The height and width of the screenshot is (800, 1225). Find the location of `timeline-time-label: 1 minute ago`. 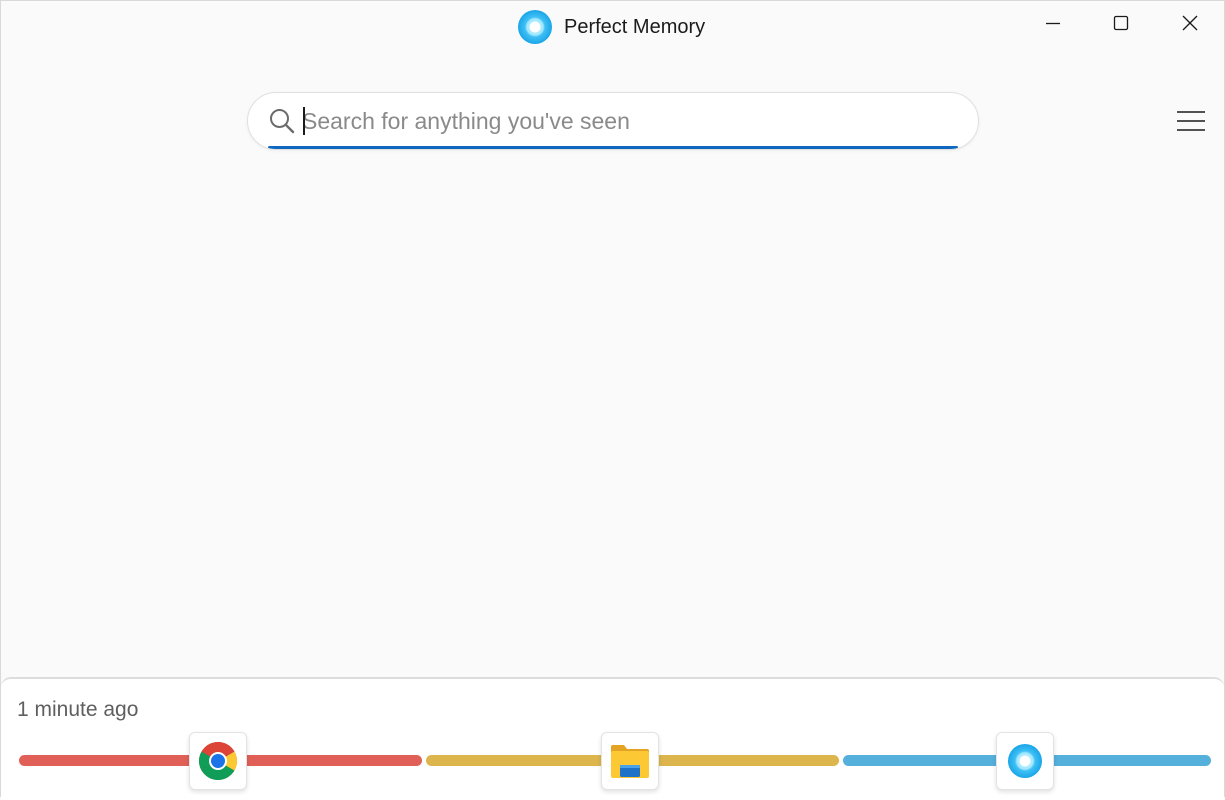

timeline-time-label: 1 minute ago is located at coordinates (78, 709).